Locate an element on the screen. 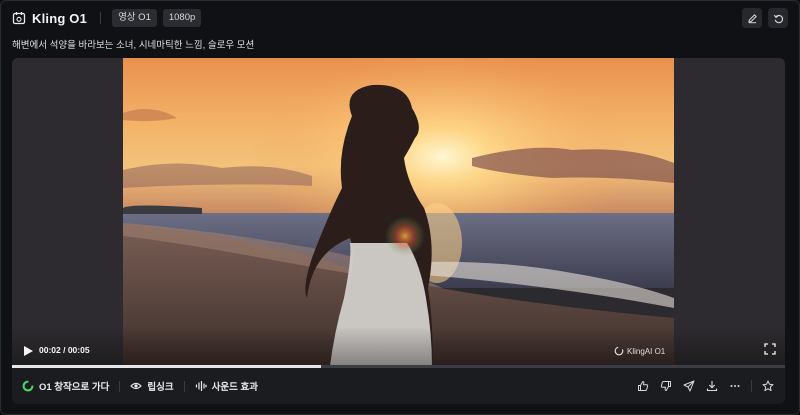 This screenshot has width=800, height=415. watermark: KlingAI O1 is located at coordinates (639, 351).